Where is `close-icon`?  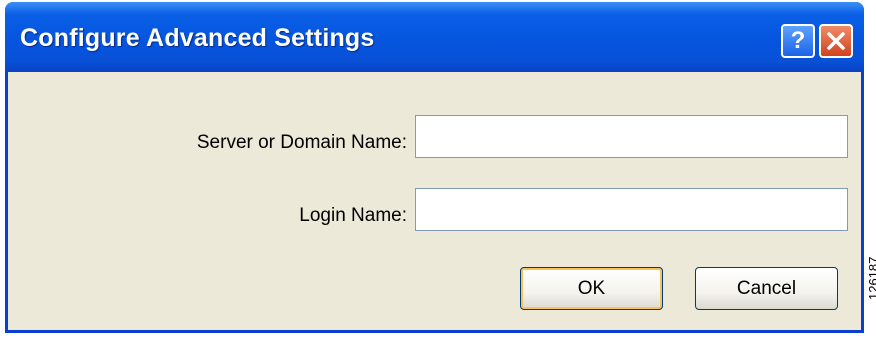
close-icon is located at coordinates (836, 41).